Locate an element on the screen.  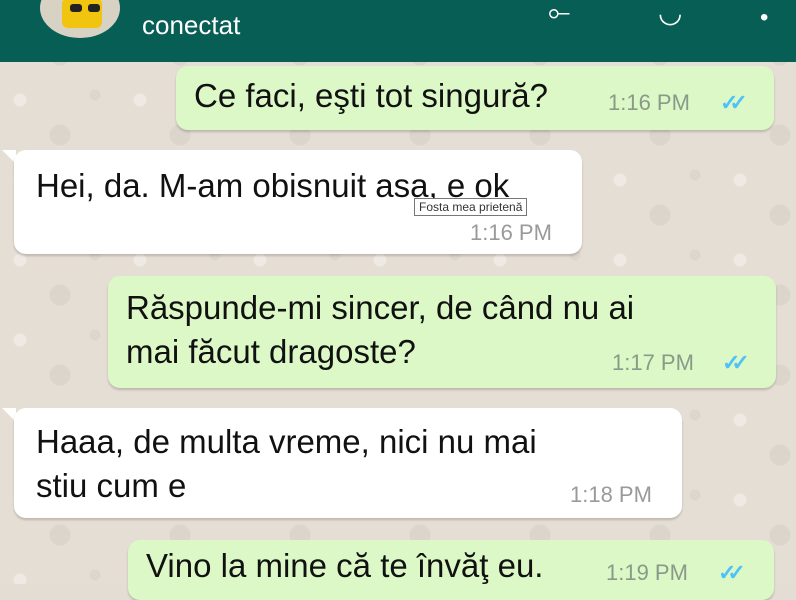
message-text: stiu cum e is located at coordinates (111, 485).